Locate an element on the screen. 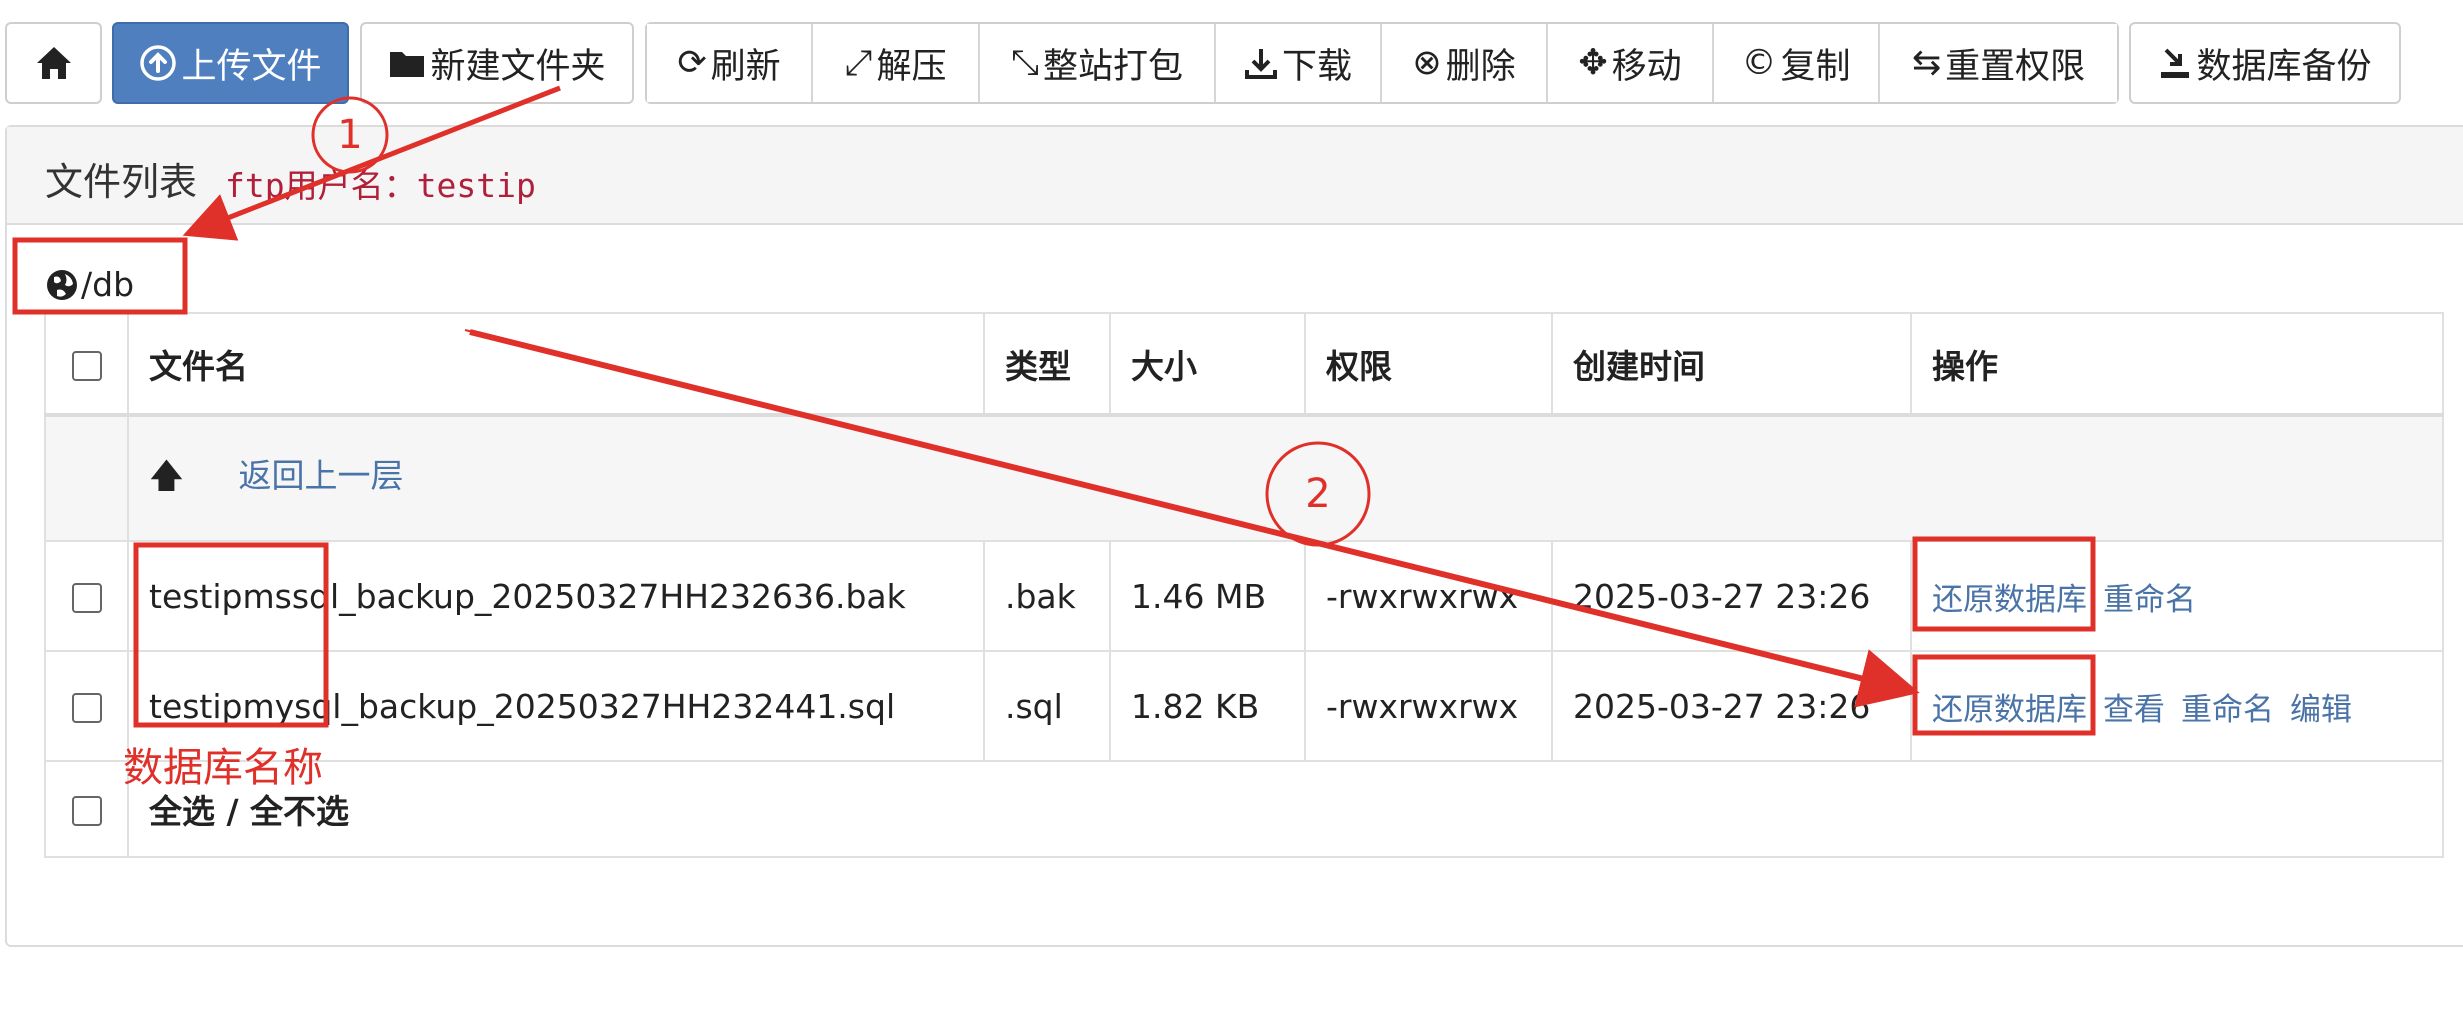 The image size is (2463, 1015). database-backup-button: 数据库备份 is located at coordinates (2265, 63).